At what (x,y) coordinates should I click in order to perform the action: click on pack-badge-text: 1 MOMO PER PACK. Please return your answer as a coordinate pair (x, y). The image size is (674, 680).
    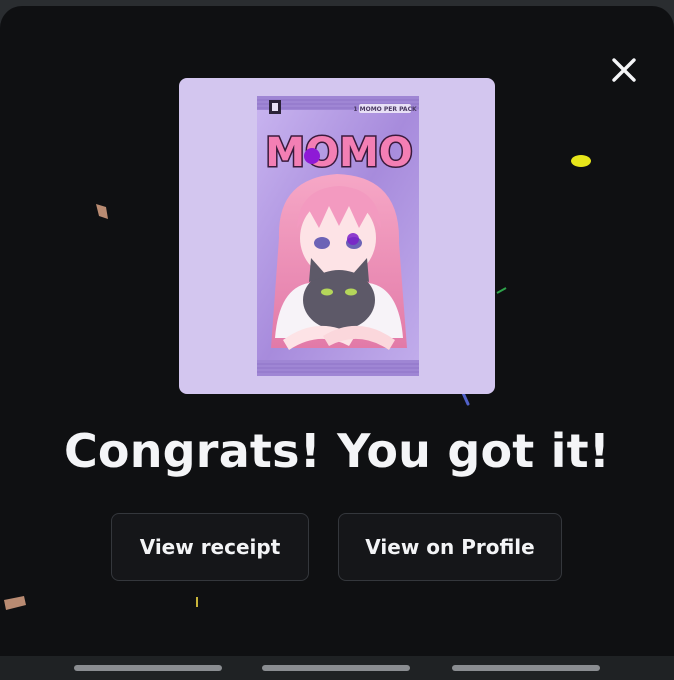
    Looking at the image, I should click on (385, 109).